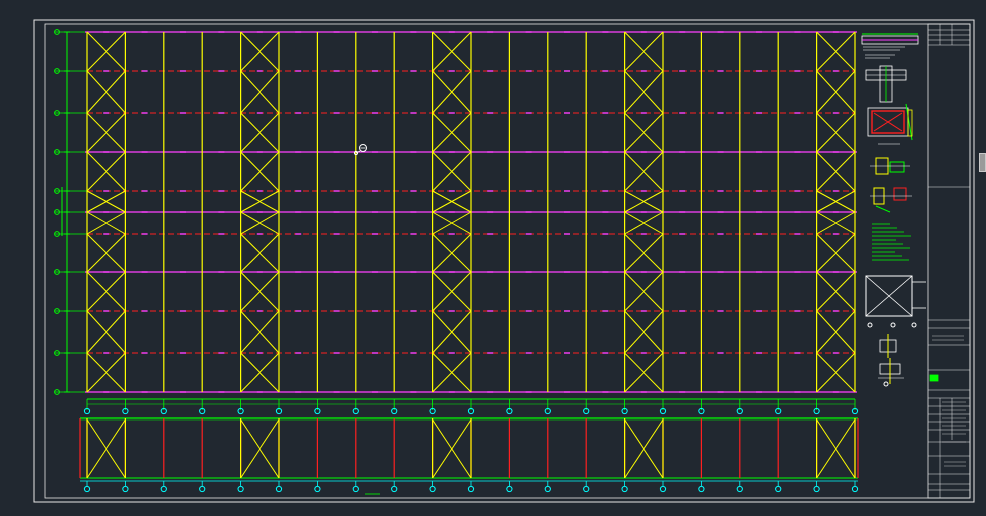 The height and width of the screenshot is (516, 986). What do you see at coordinates (934, 378) in the screenshot?
I see `logo-mark` at bounding box center [934, 378].